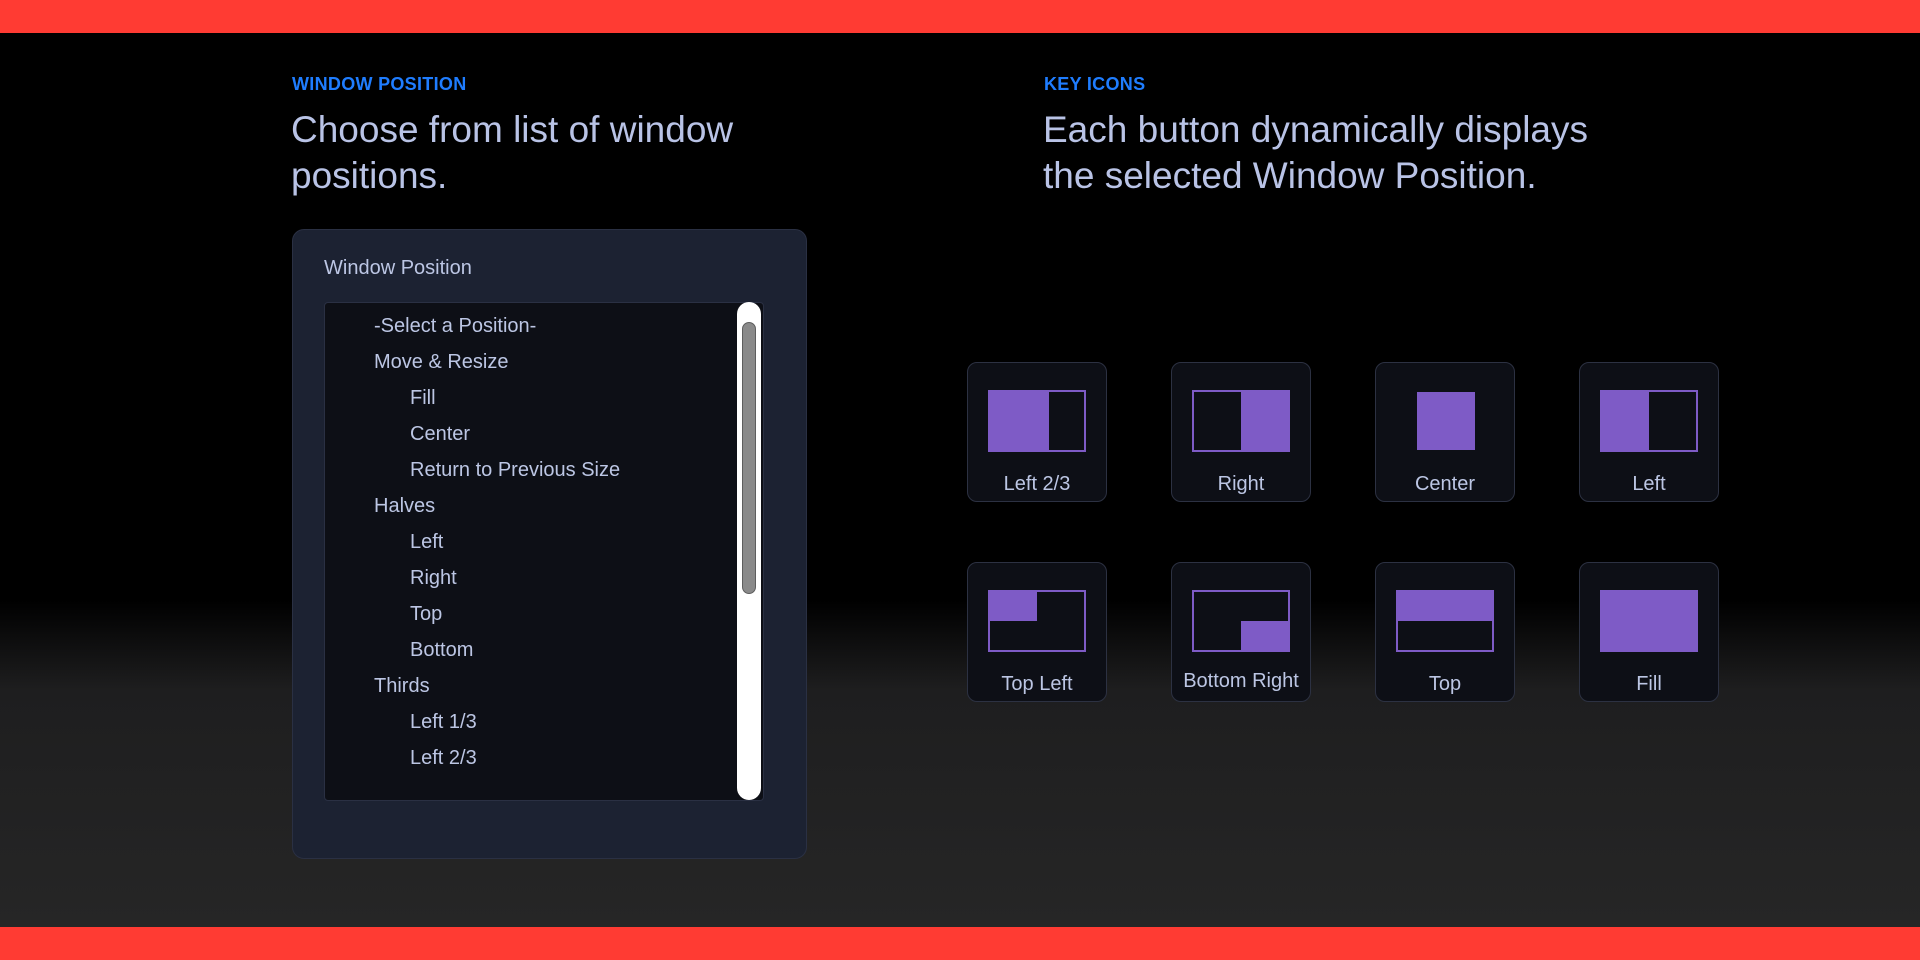 This screenshot has width=1920, height=960. Describe the element at coordinates (1649, 484) in the screenshot. I see `key-label: Left` at that location.